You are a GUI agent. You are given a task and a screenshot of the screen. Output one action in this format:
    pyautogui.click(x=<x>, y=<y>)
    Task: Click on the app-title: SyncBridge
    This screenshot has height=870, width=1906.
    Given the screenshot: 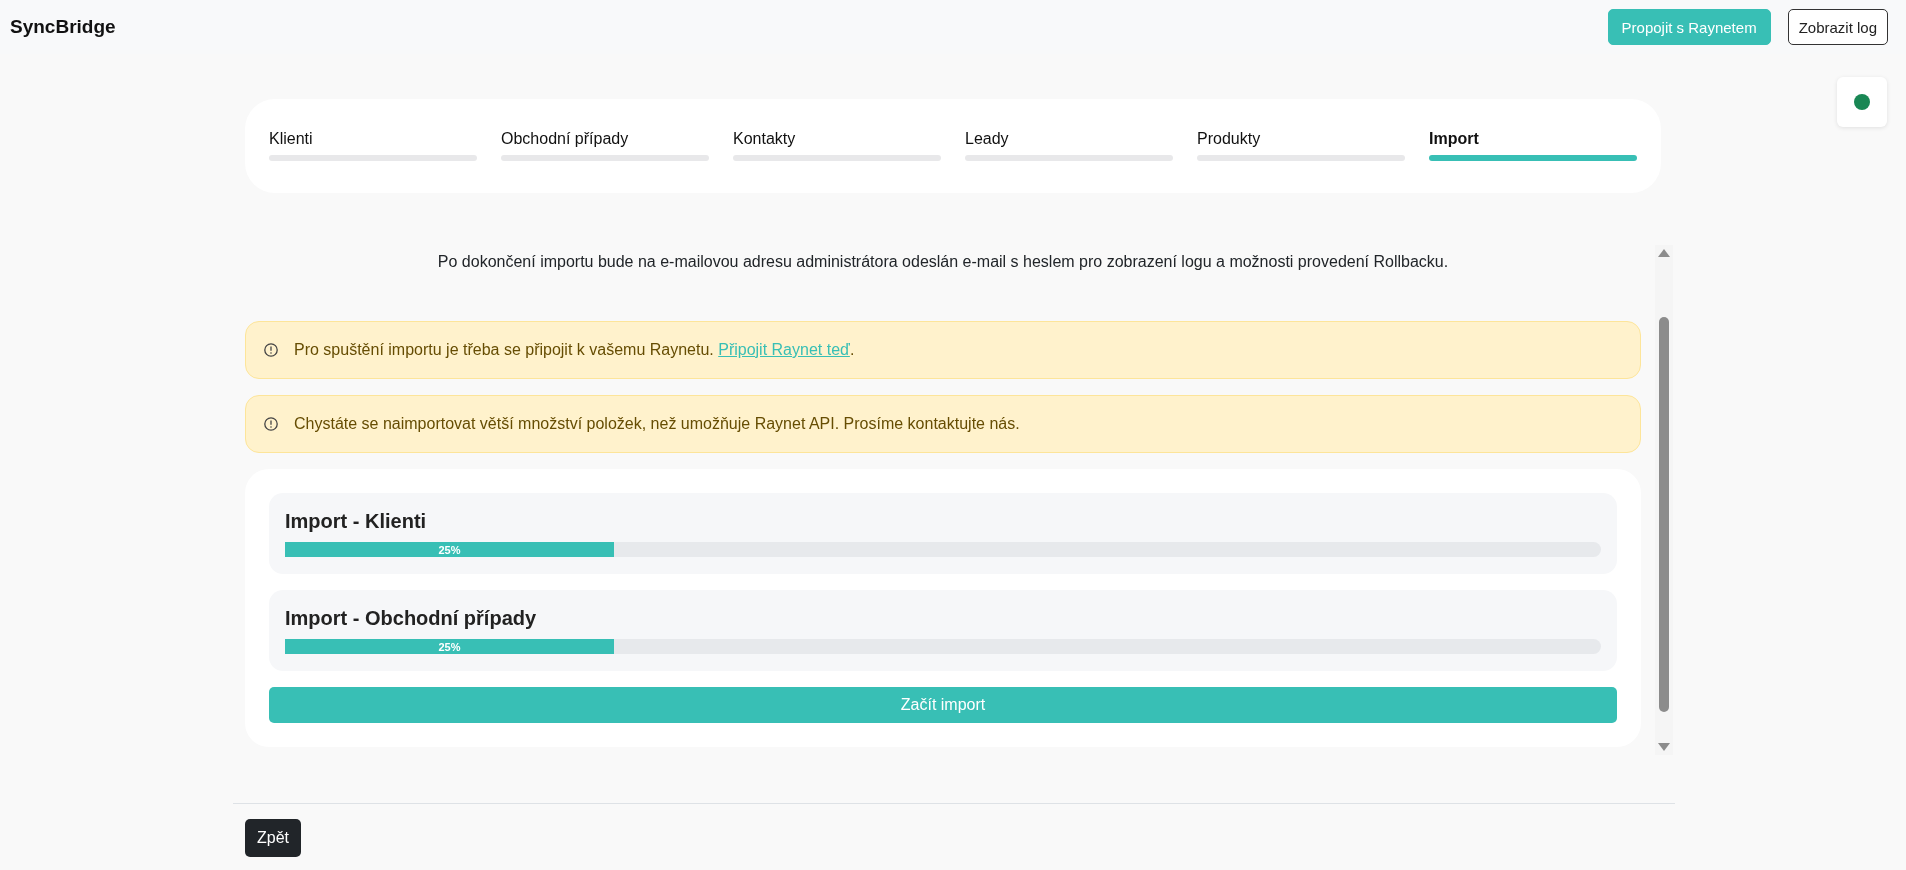 What is the action you would take?
    pyautogui.click(x=63, y=27)
    